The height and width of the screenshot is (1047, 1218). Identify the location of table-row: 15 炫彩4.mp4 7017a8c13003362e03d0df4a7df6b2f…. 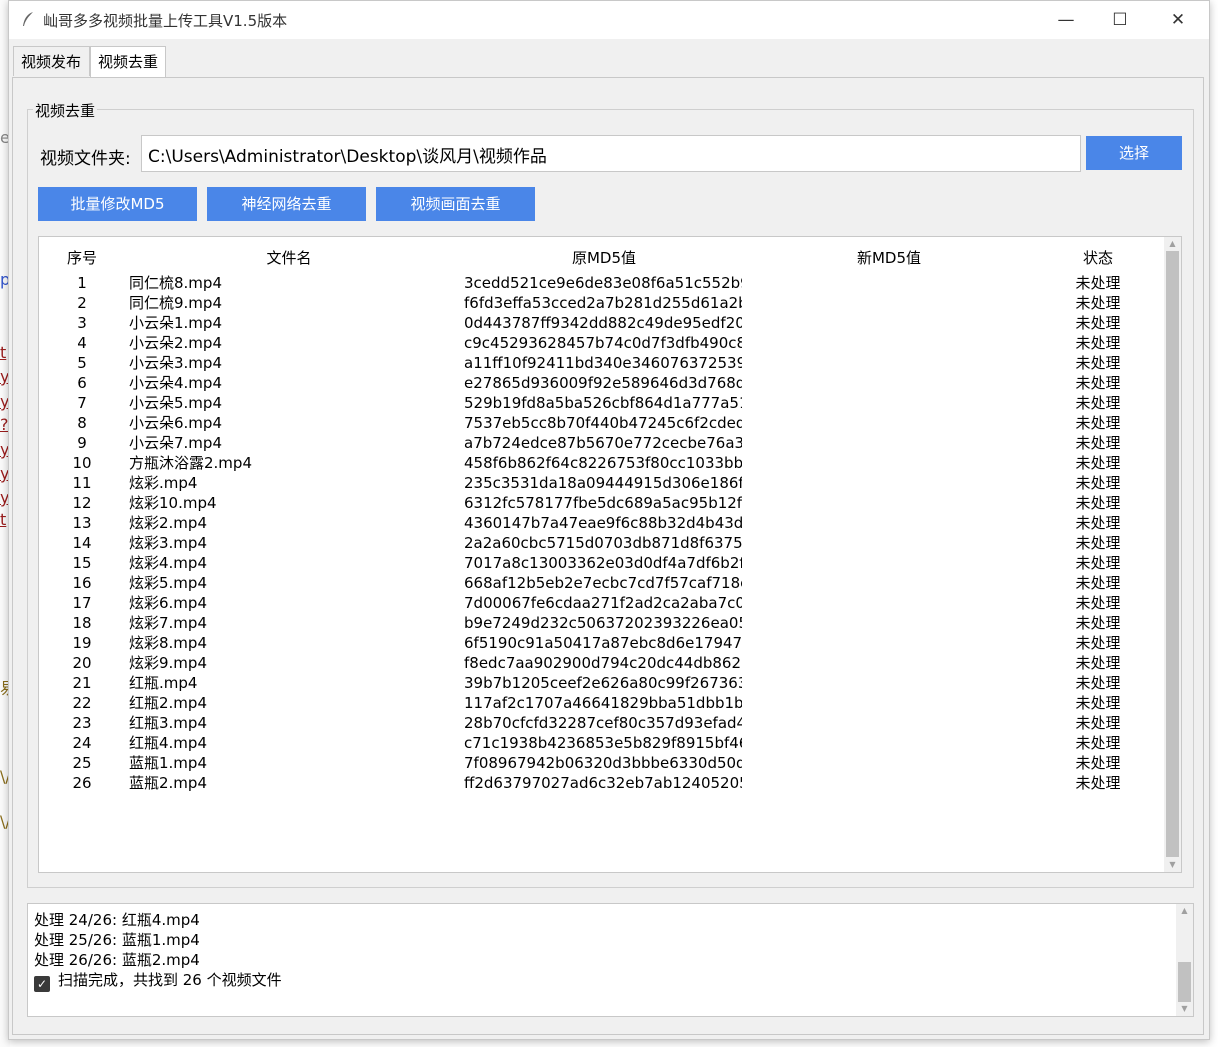
(601, 563).